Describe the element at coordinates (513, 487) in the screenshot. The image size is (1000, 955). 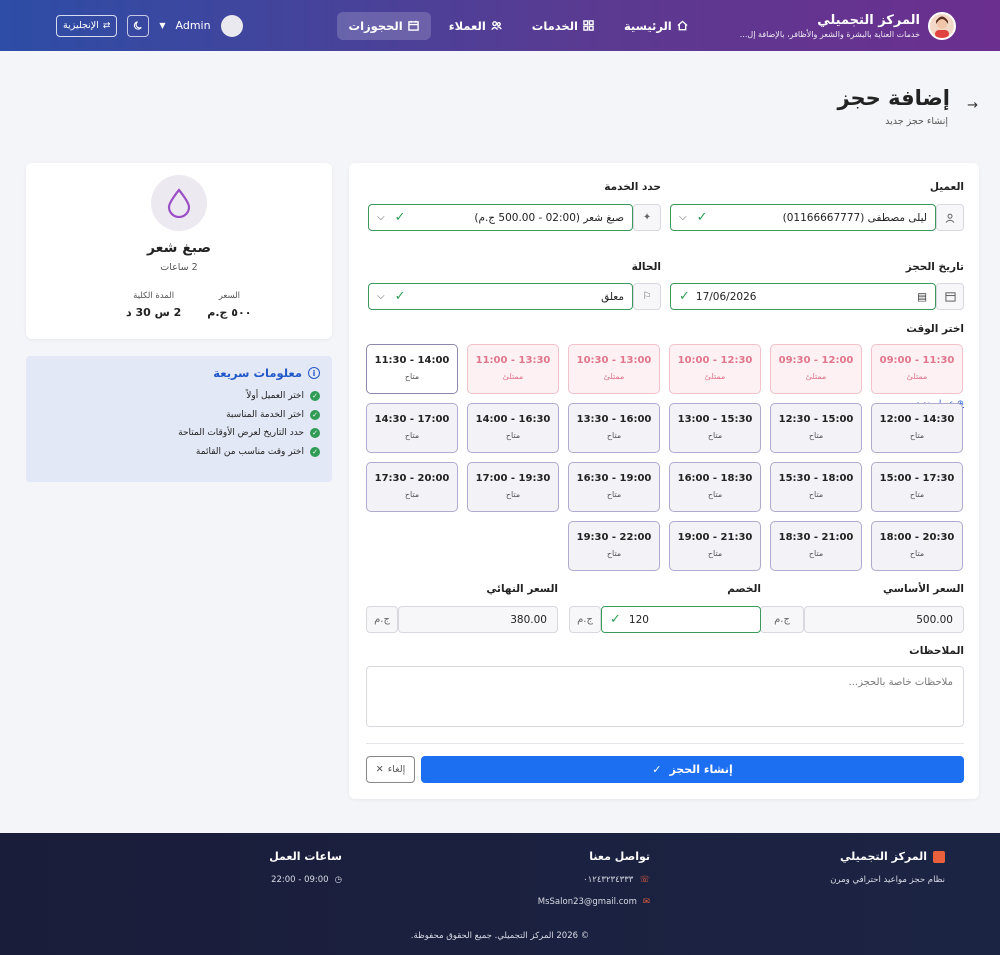
I see `time-slot: 17:00 - 19:30 متاح` at that location.